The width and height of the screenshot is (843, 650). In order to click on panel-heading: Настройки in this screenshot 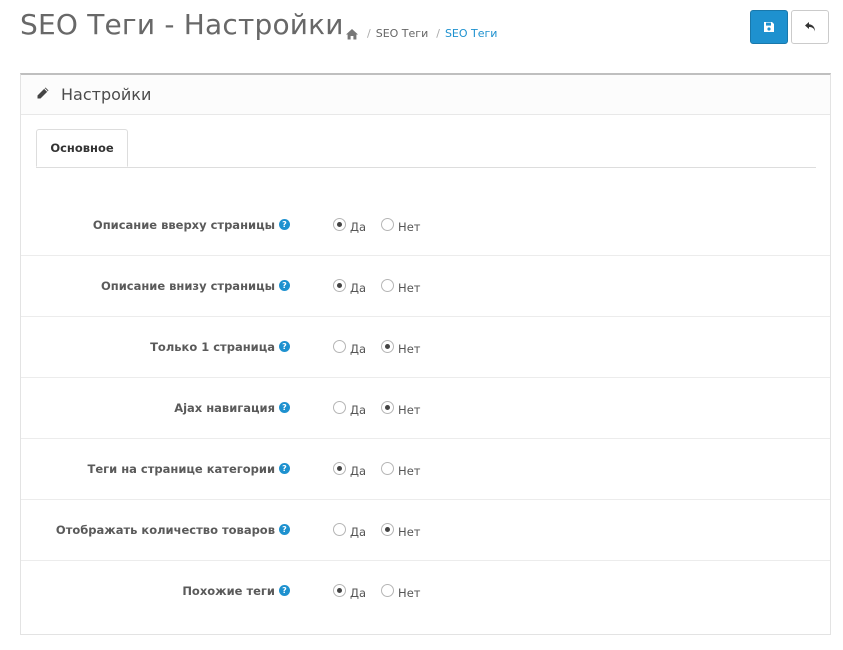, I will do `click(425, 95)`.